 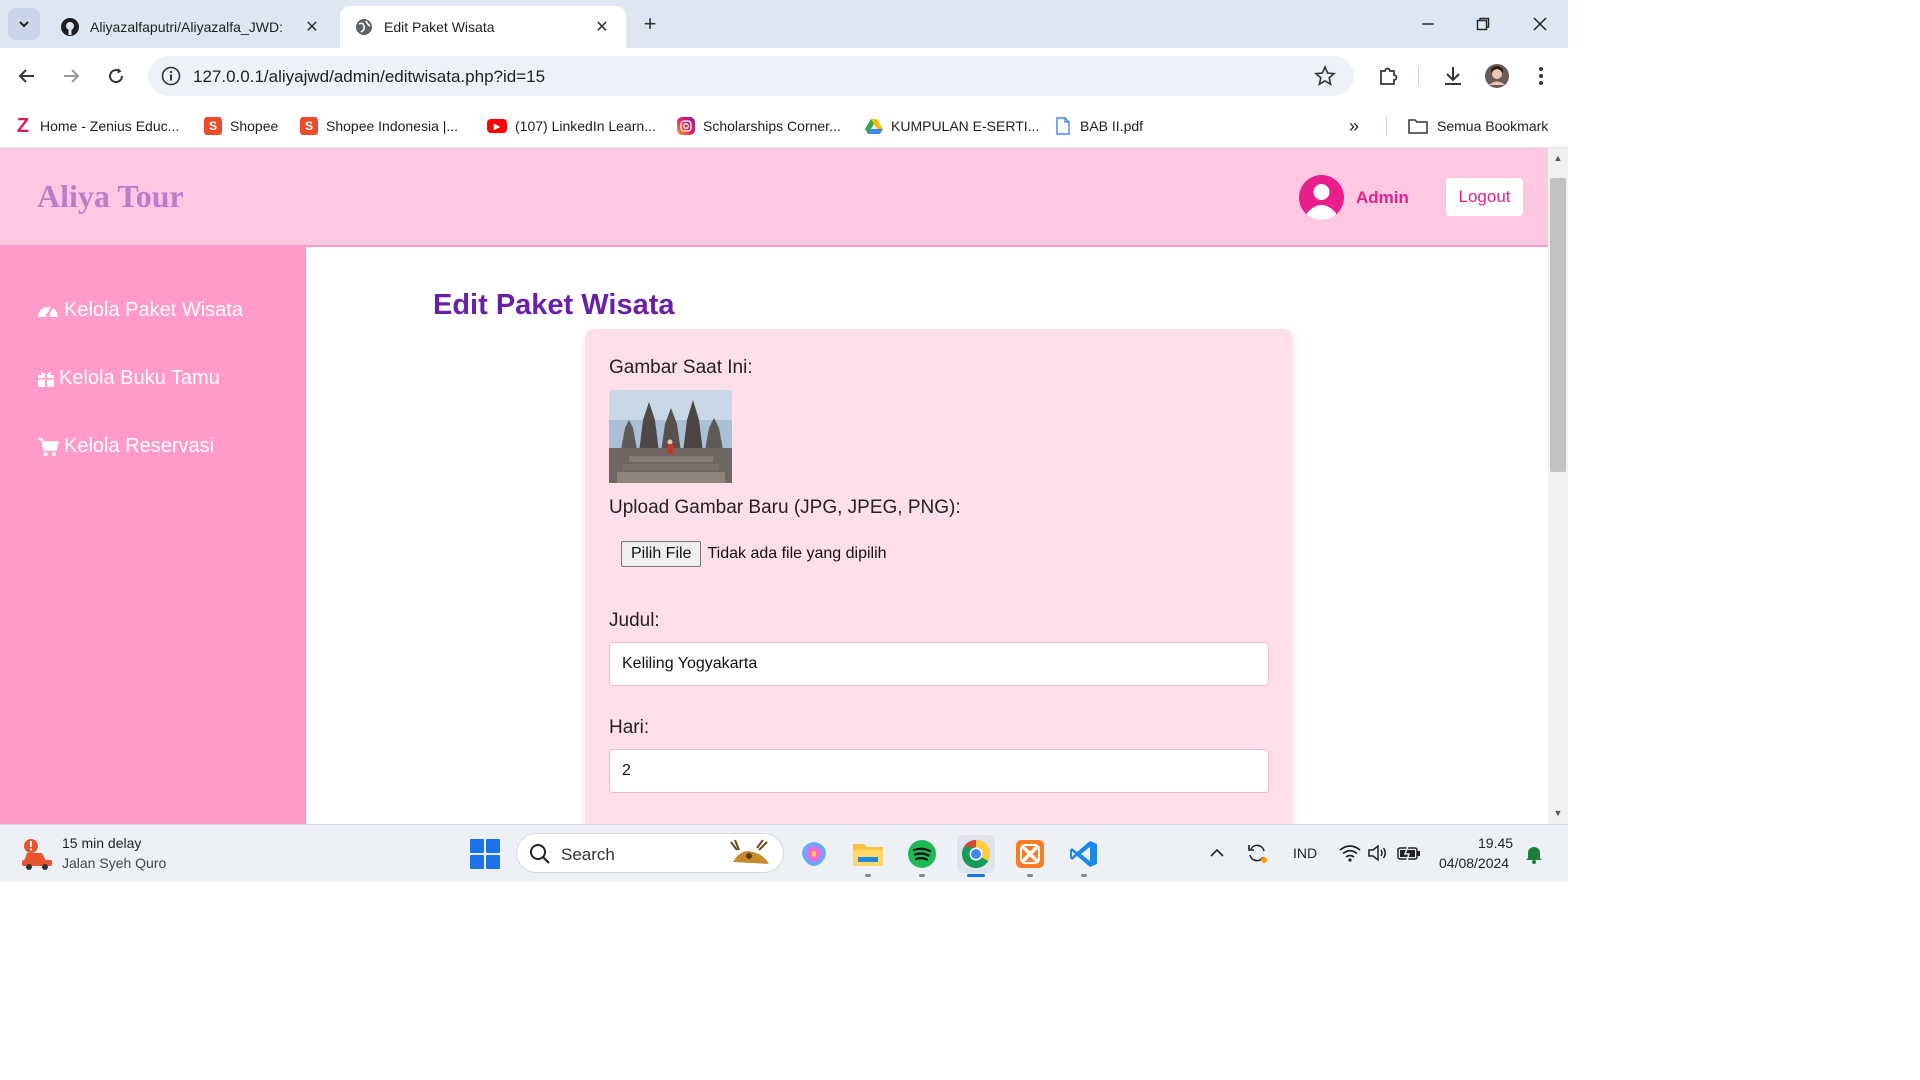 I want to click on reload-icon, so click(x=116, y=76).